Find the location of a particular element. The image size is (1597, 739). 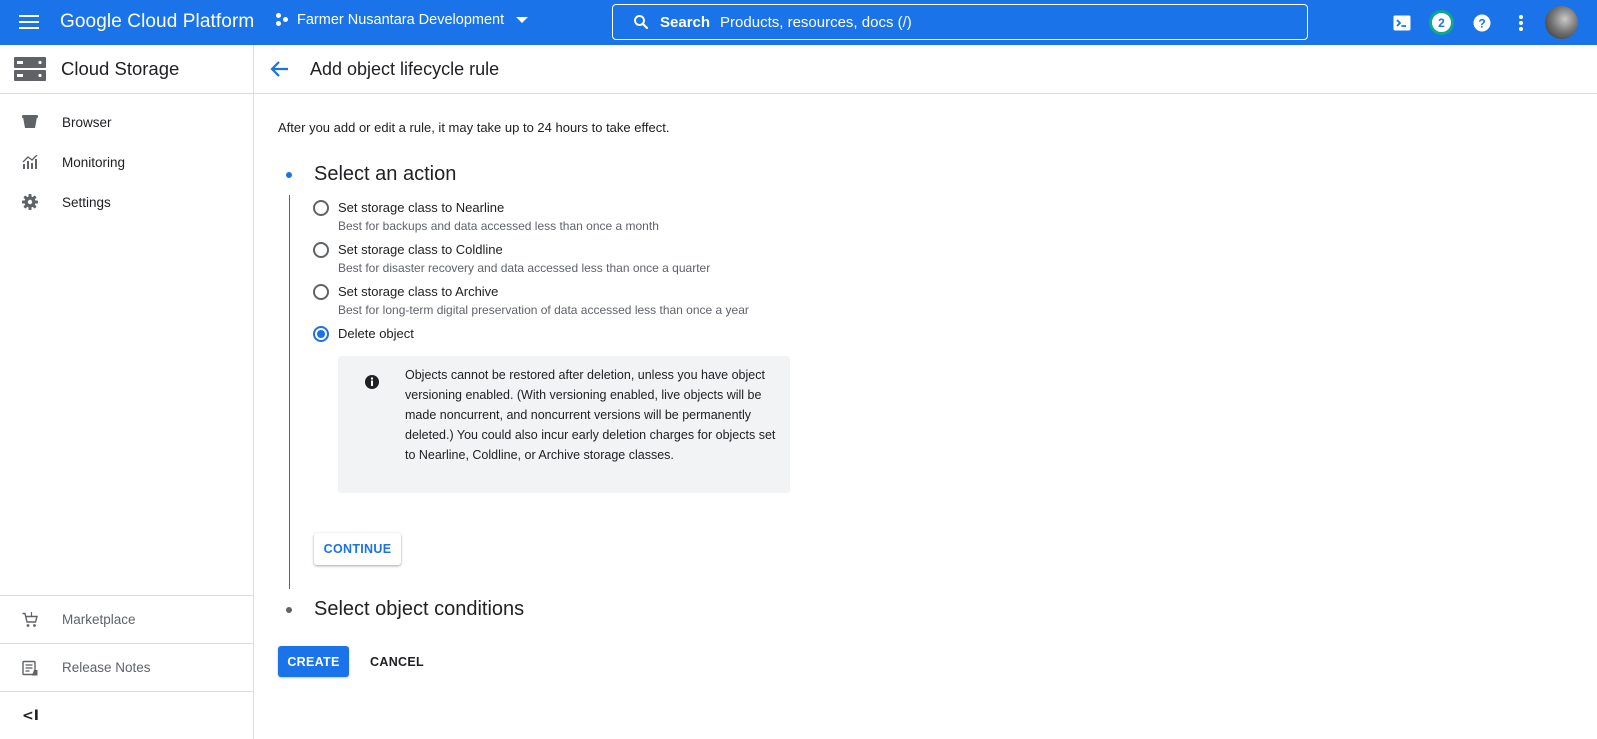

gear-icon is located at coordinates (30, 202).